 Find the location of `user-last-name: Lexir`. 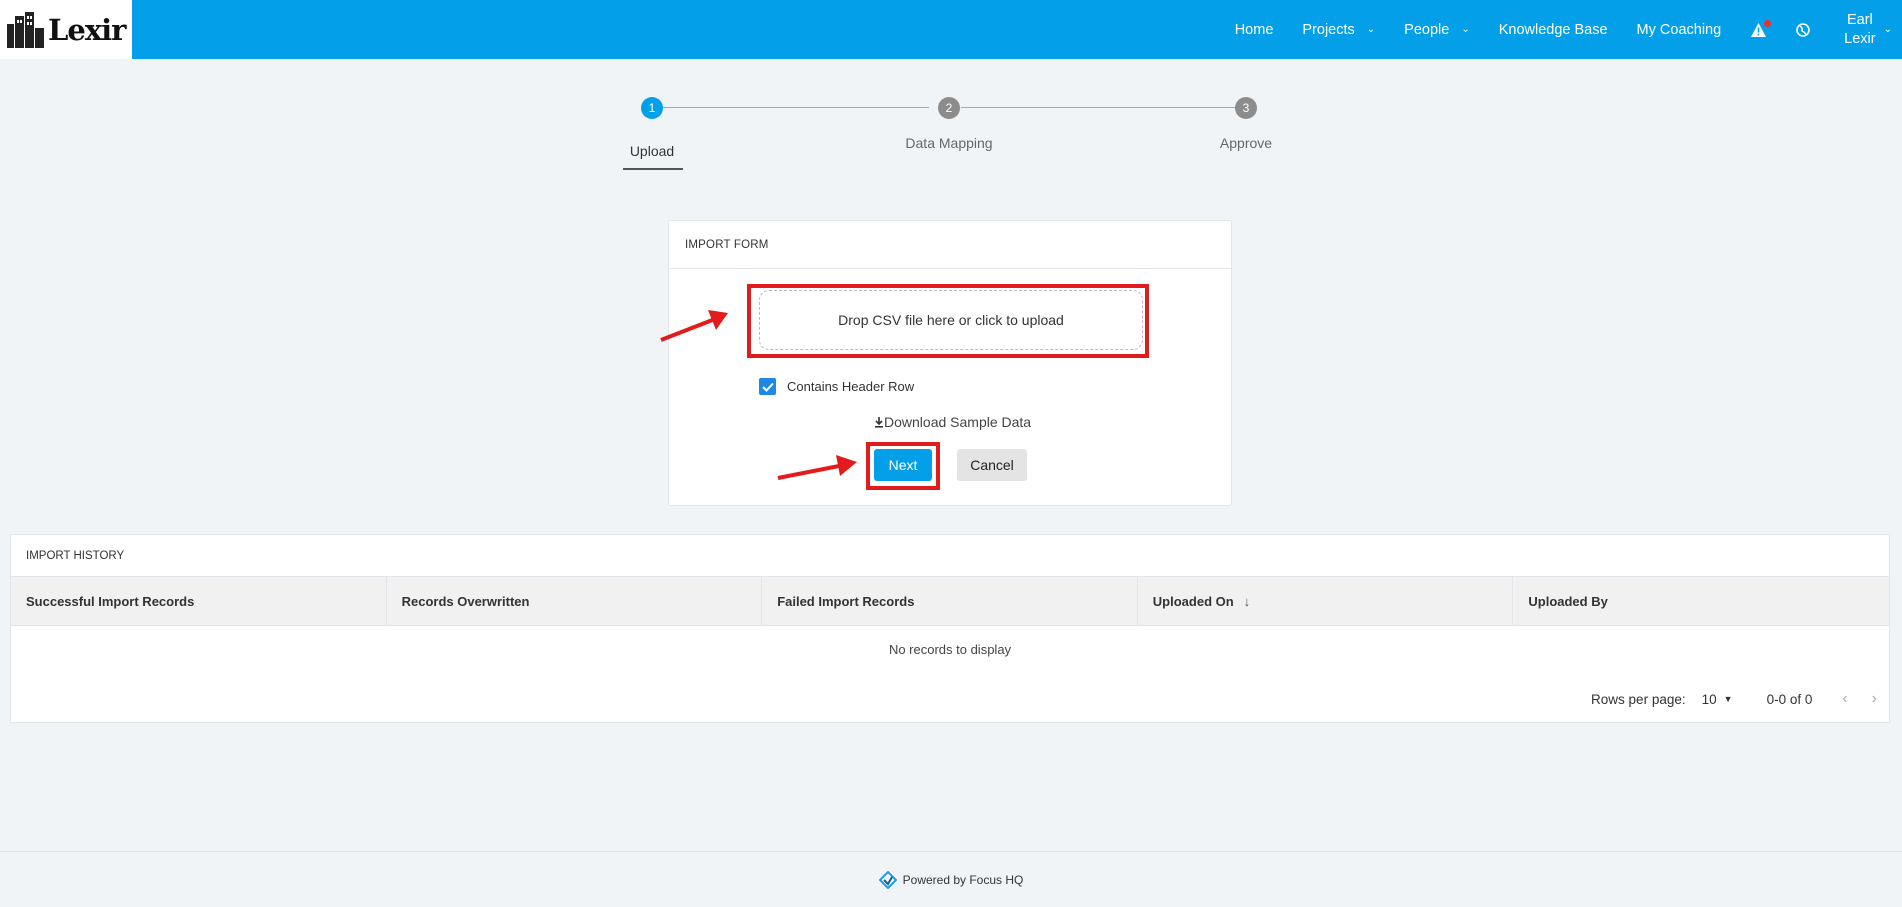

user-last-name: Lexir is located at coordinates (1860, 38).